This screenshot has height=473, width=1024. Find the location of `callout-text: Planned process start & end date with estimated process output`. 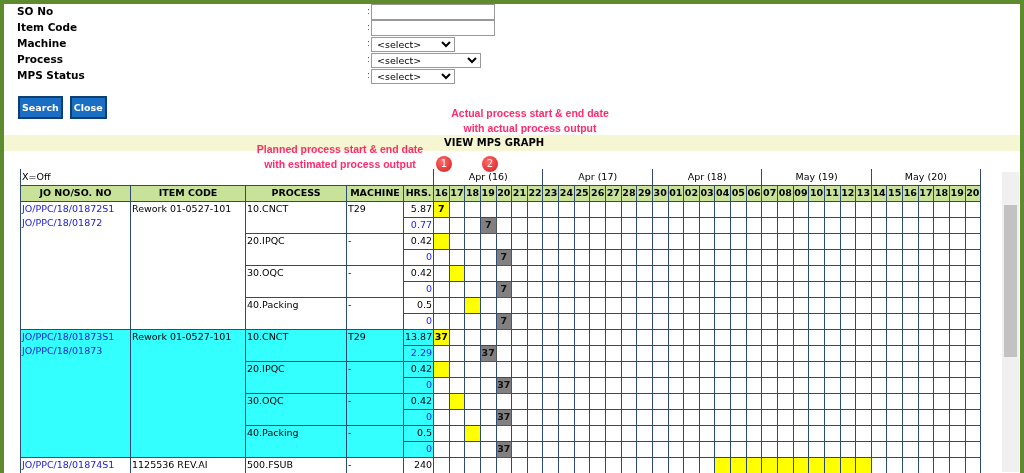

callout-text: Planned process start & end date with estimated process output is located at coordinates (340, 157).